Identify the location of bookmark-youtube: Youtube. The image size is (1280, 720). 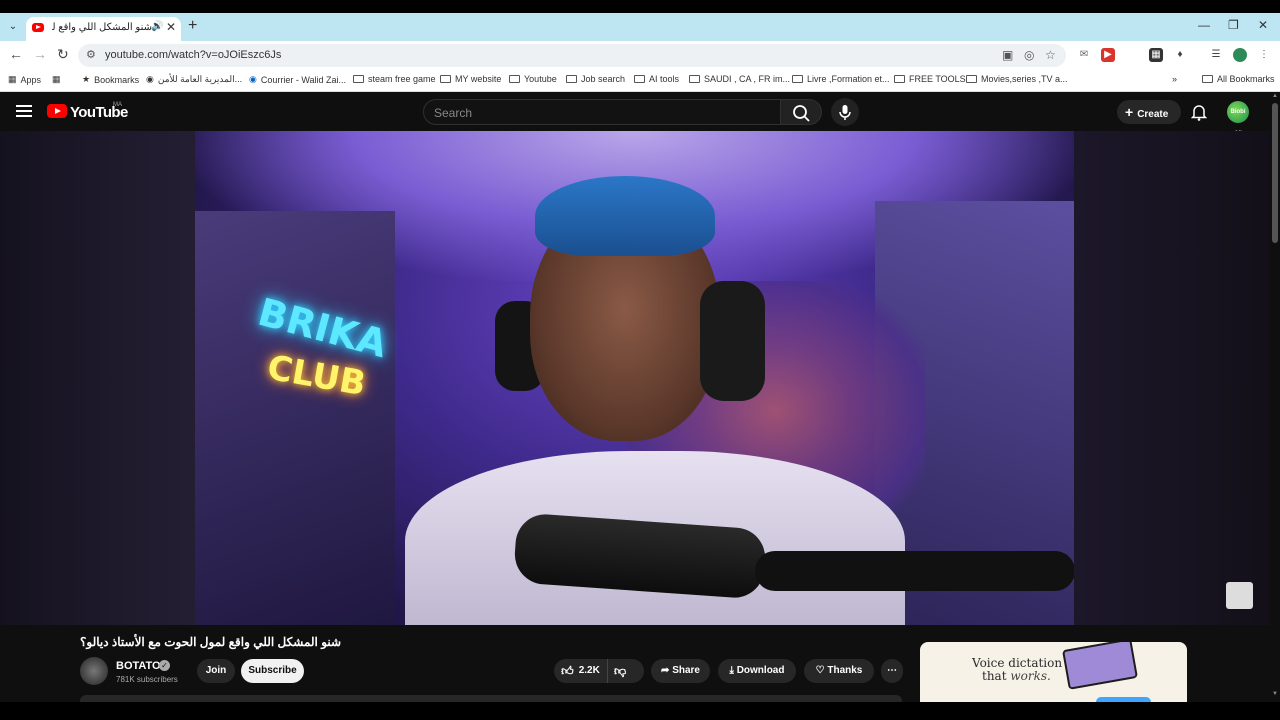
(533, 79).